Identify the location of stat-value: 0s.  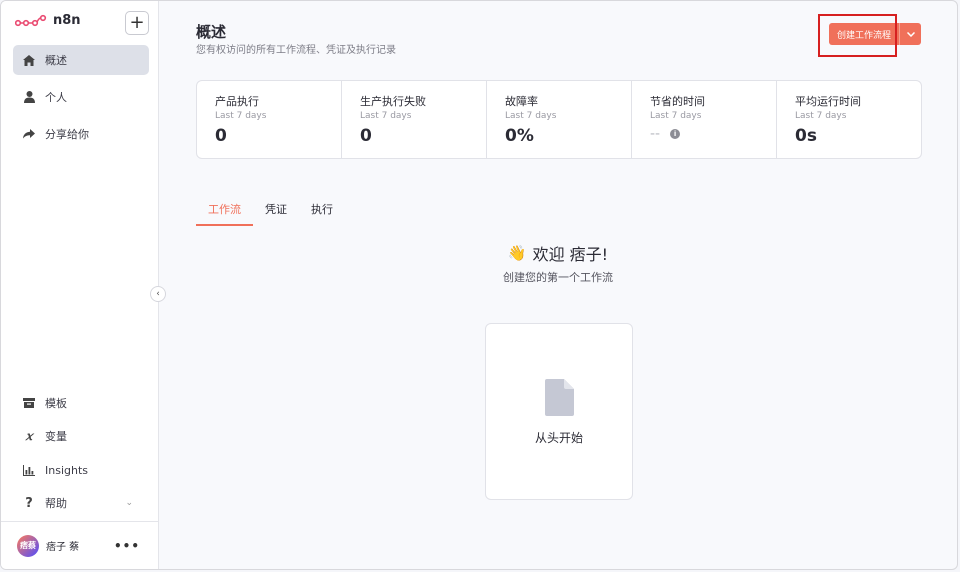
(858, 136).